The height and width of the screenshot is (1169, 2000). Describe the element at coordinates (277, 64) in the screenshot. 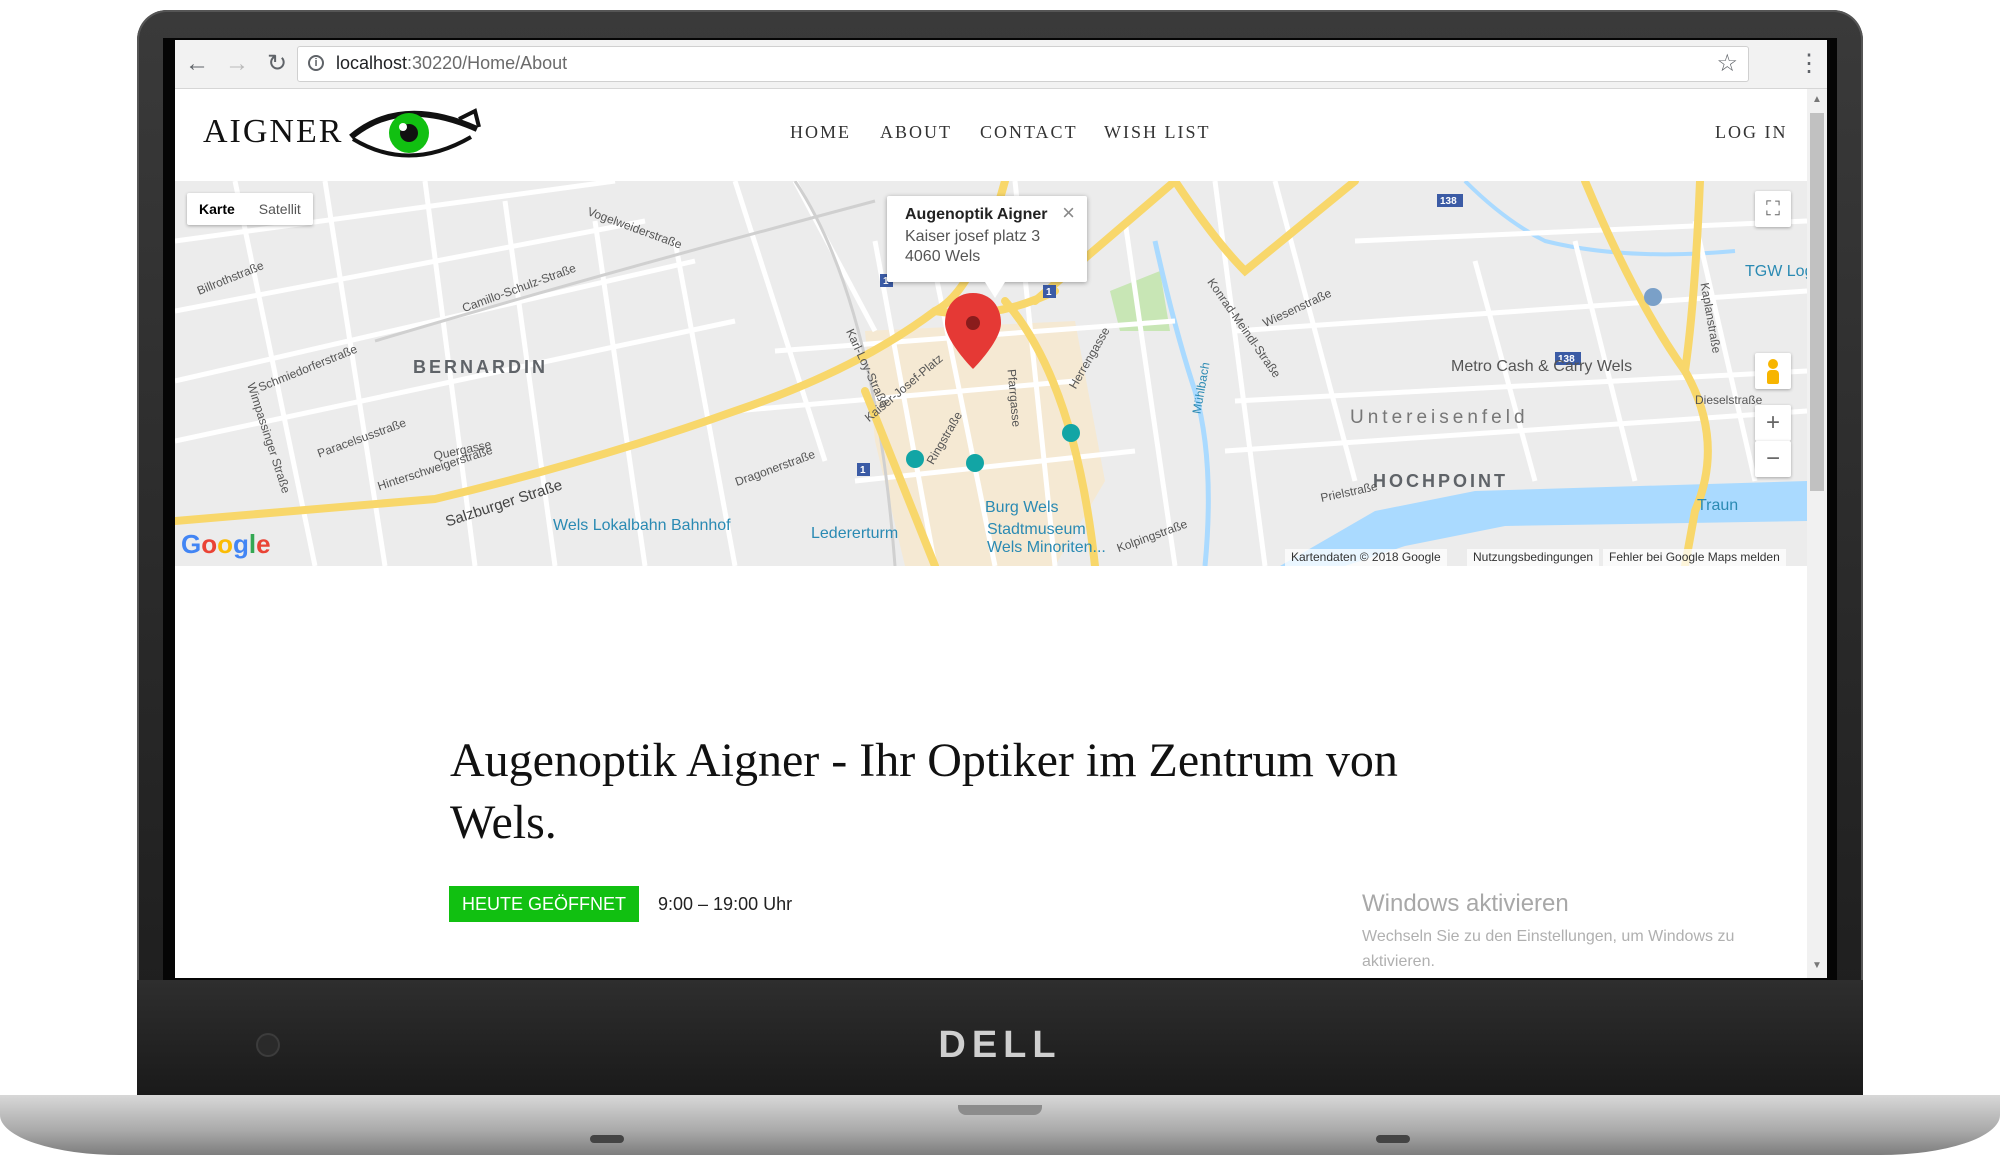

I see `reload-icon: ↻` at that location.